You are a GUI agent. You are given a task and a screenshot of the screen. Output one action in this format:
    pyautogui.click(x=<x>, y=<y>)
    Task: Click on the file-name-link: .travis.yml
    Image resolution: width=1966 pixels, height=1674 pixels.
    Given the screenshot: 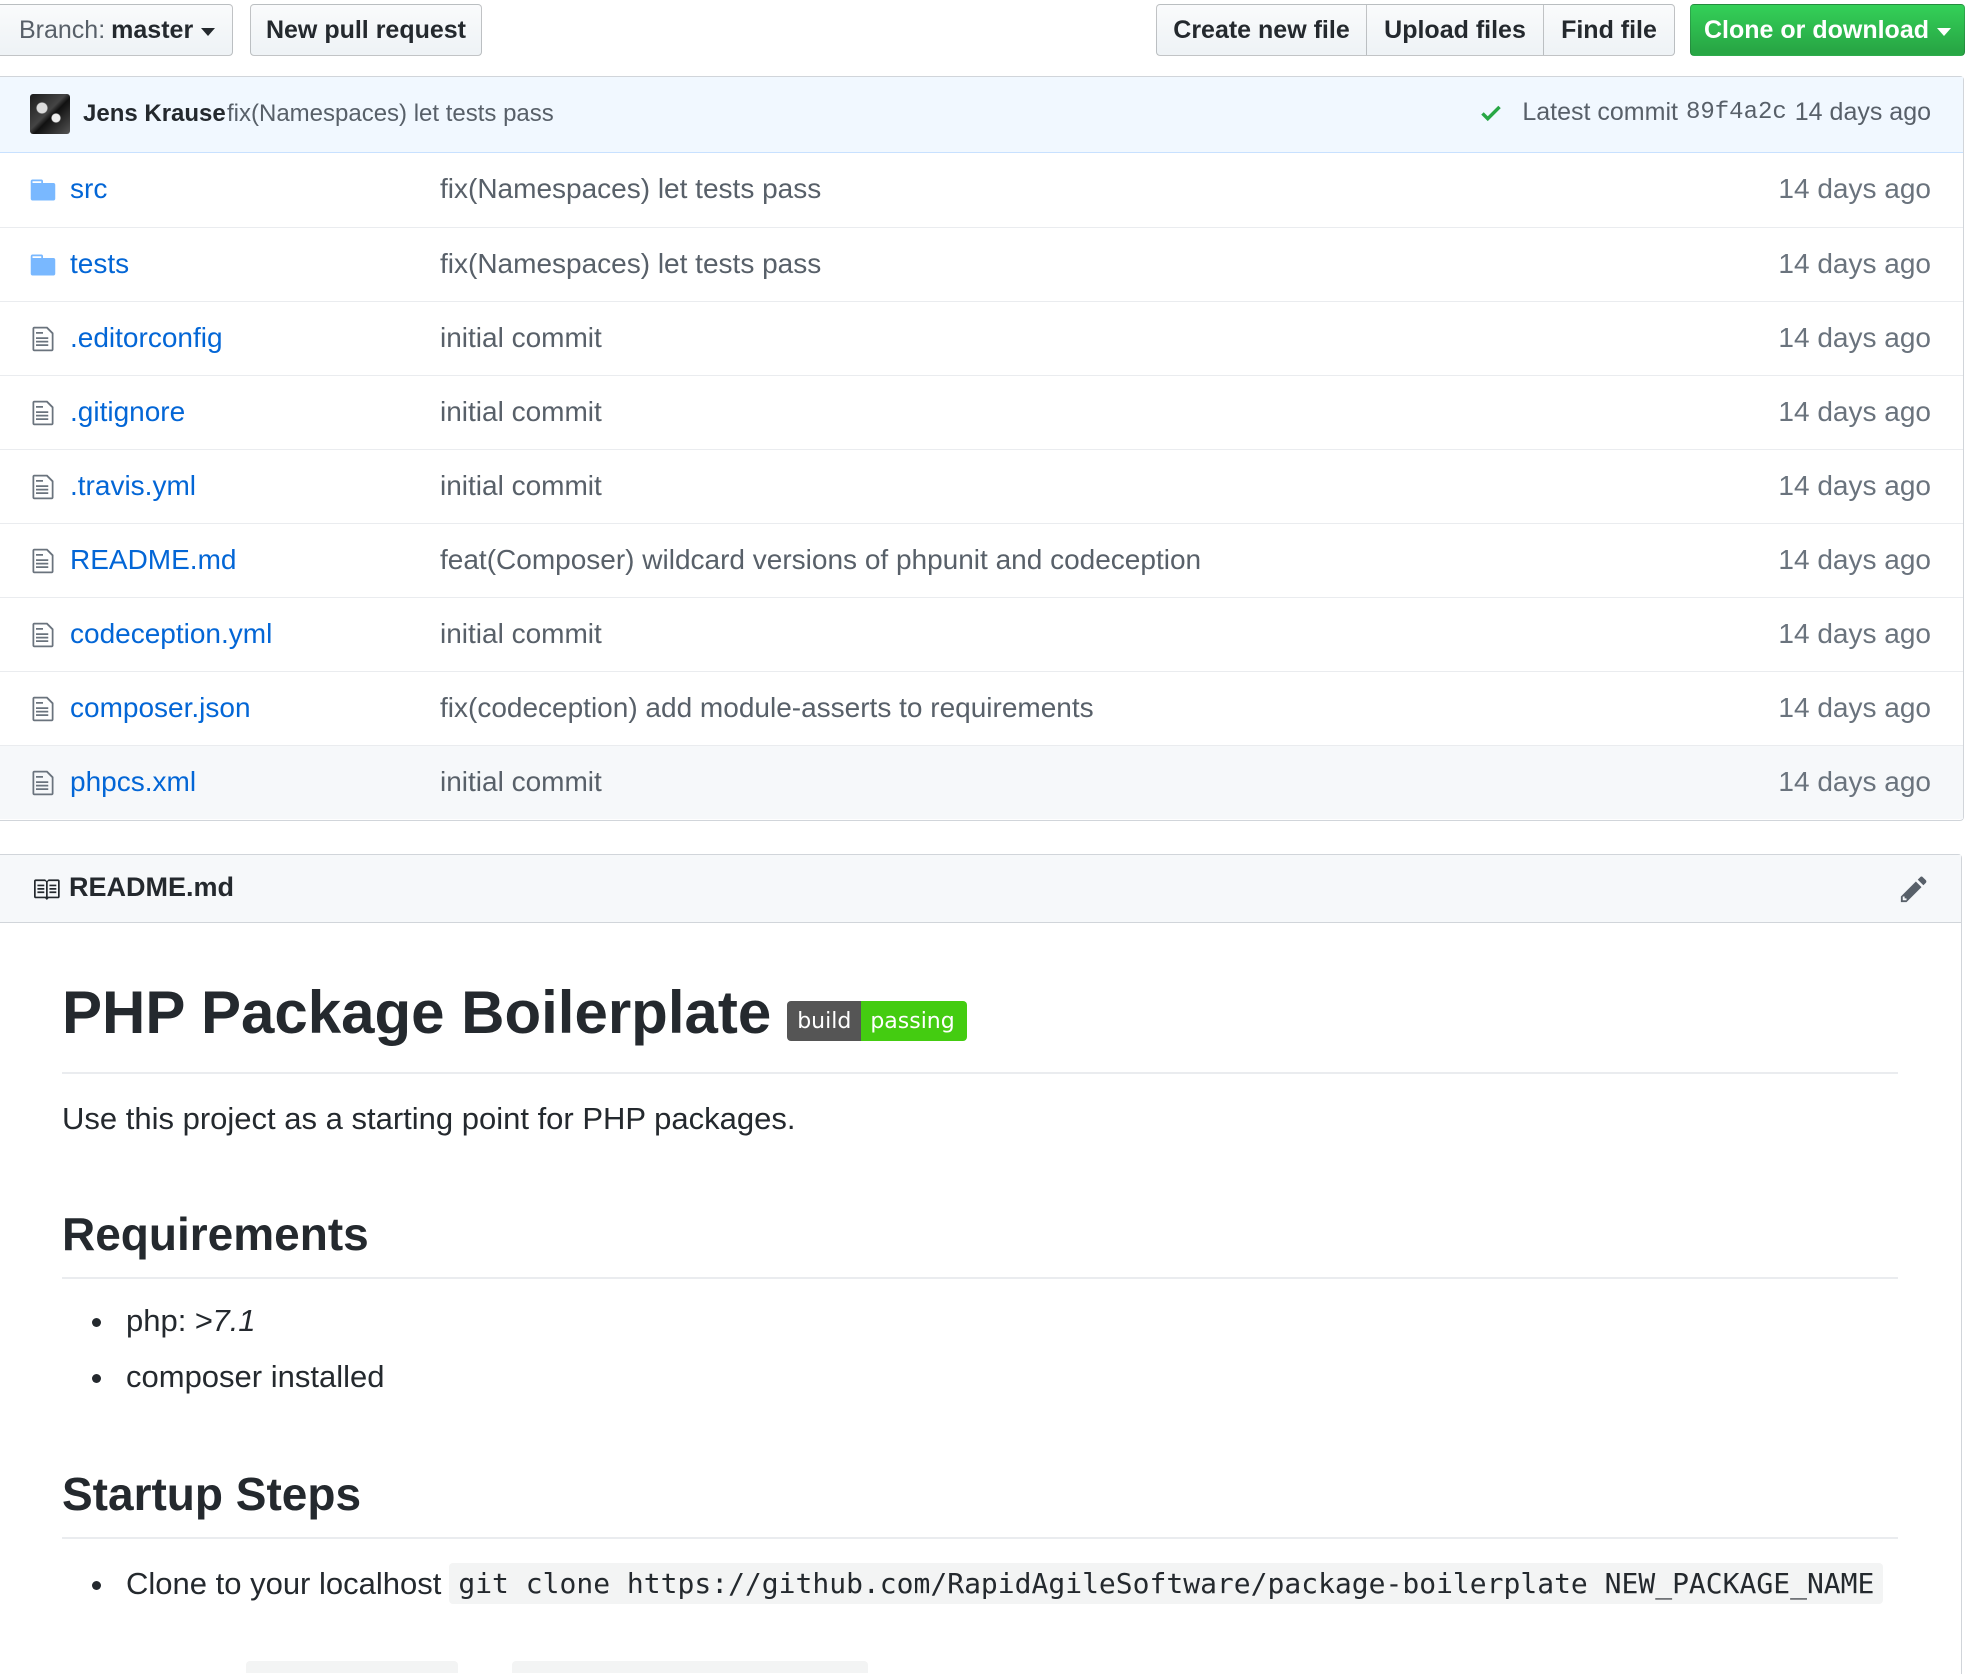 What is the action you would take?
    pyautogui.click(x=133, y=486)
    